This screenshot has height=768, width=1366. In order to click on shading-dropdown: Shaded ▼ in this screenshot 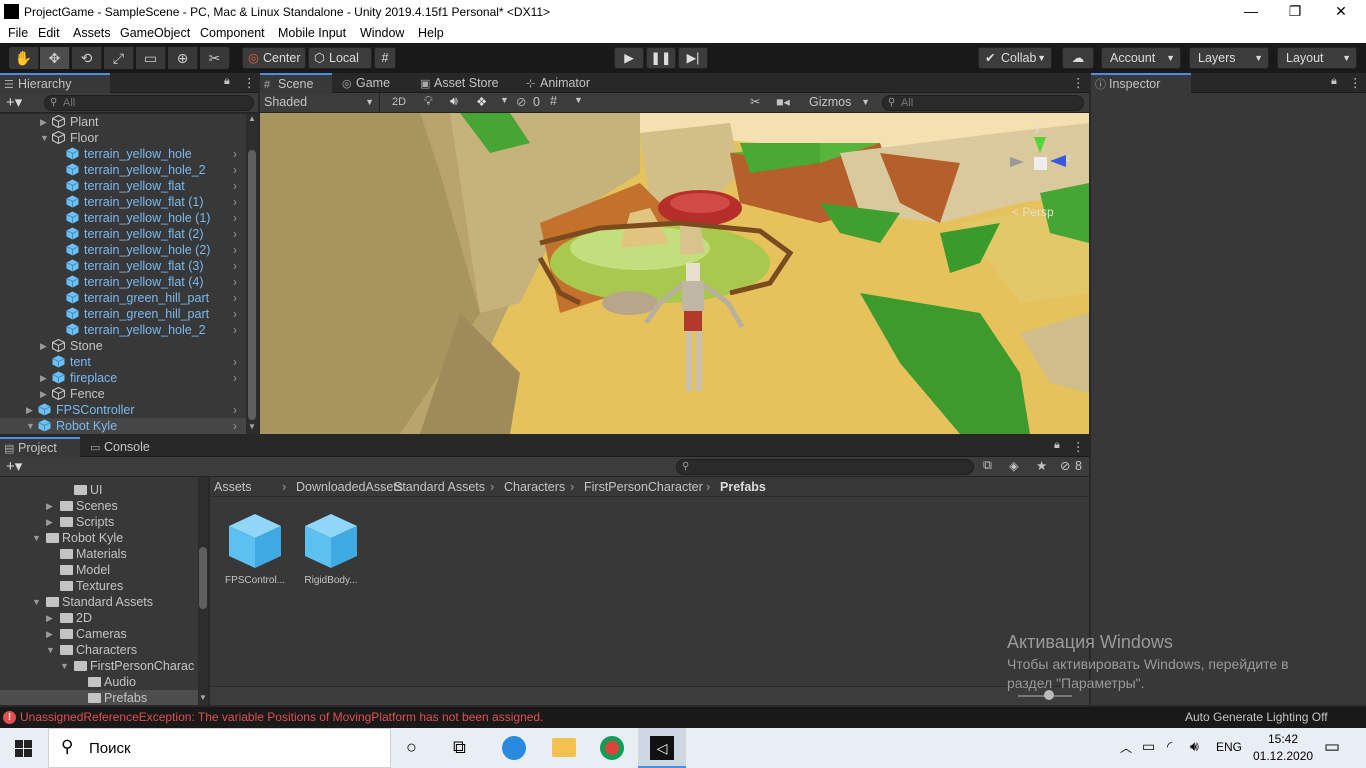, I will do `click(320, 102)`.